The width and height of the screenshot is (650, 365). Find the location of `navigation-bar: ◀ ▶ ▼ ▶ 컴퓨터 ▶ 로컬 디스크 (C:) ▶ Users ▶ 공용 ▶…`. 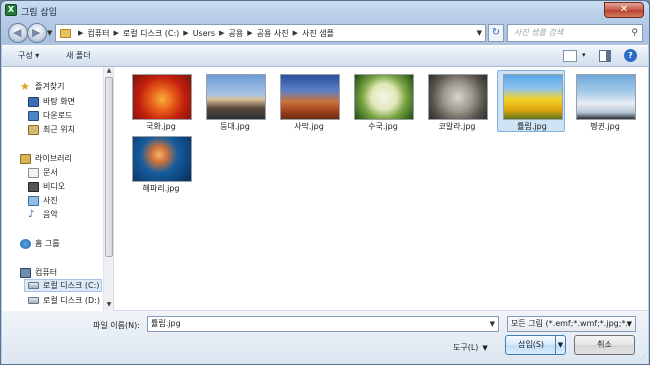

navigation-bar: ◀ ▶ ▼ ▶ 컴퓨터 ▶ 로컬 디스크 (C:) ▶ Users ▶ 공용 ▶… is located at coordinates (325, 33).